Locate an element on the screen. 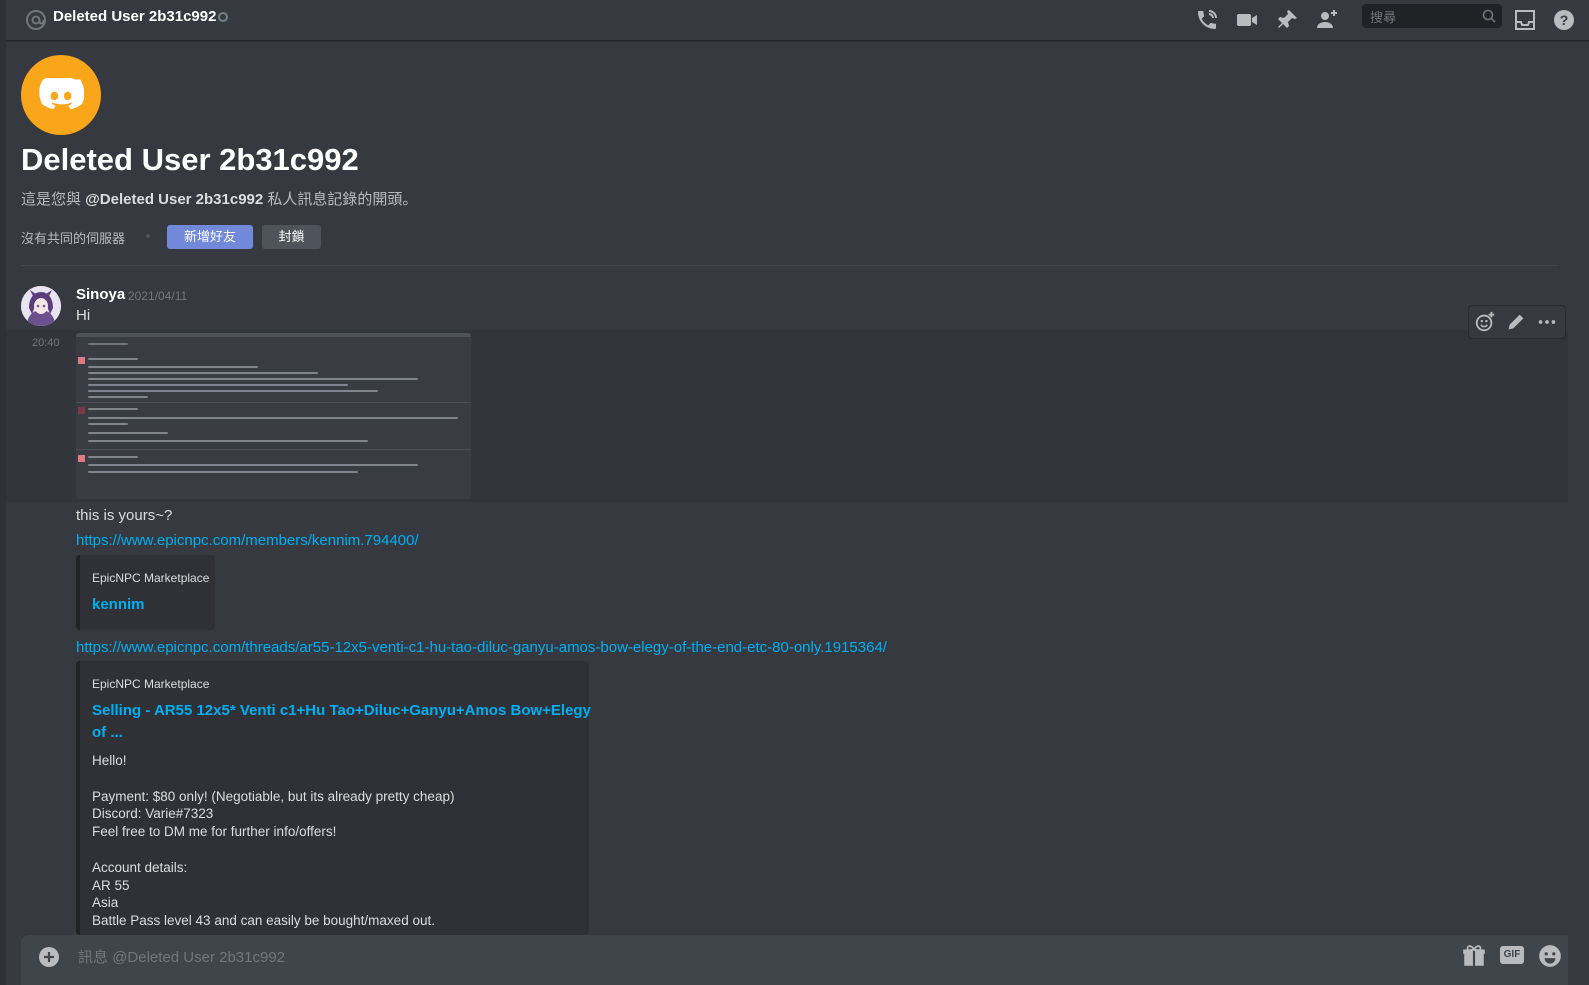 Image resolution: width=1589 pixels, height=985 pixels. at-sign-icon is located at coordinates (36, 20).